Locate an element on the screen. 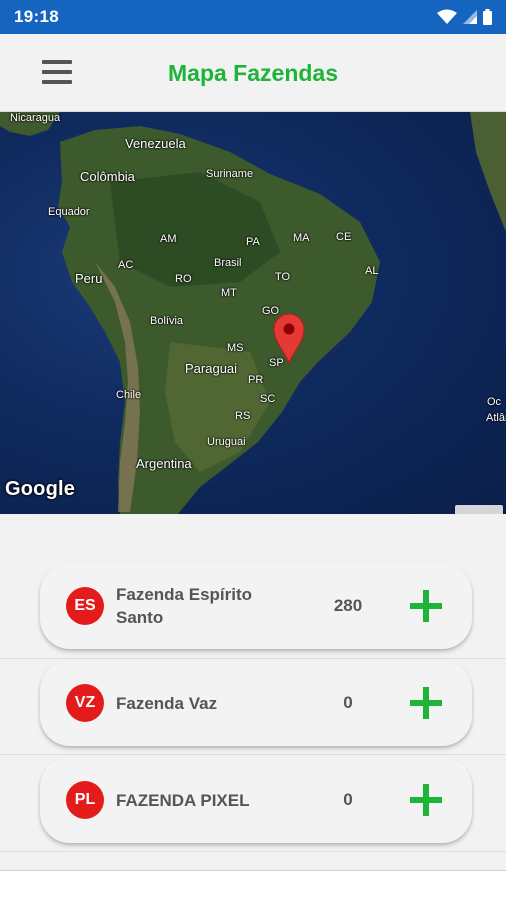 This screenshot has height=900, width=506. map-label: Nicaragua is located at coordinates (35, 118).